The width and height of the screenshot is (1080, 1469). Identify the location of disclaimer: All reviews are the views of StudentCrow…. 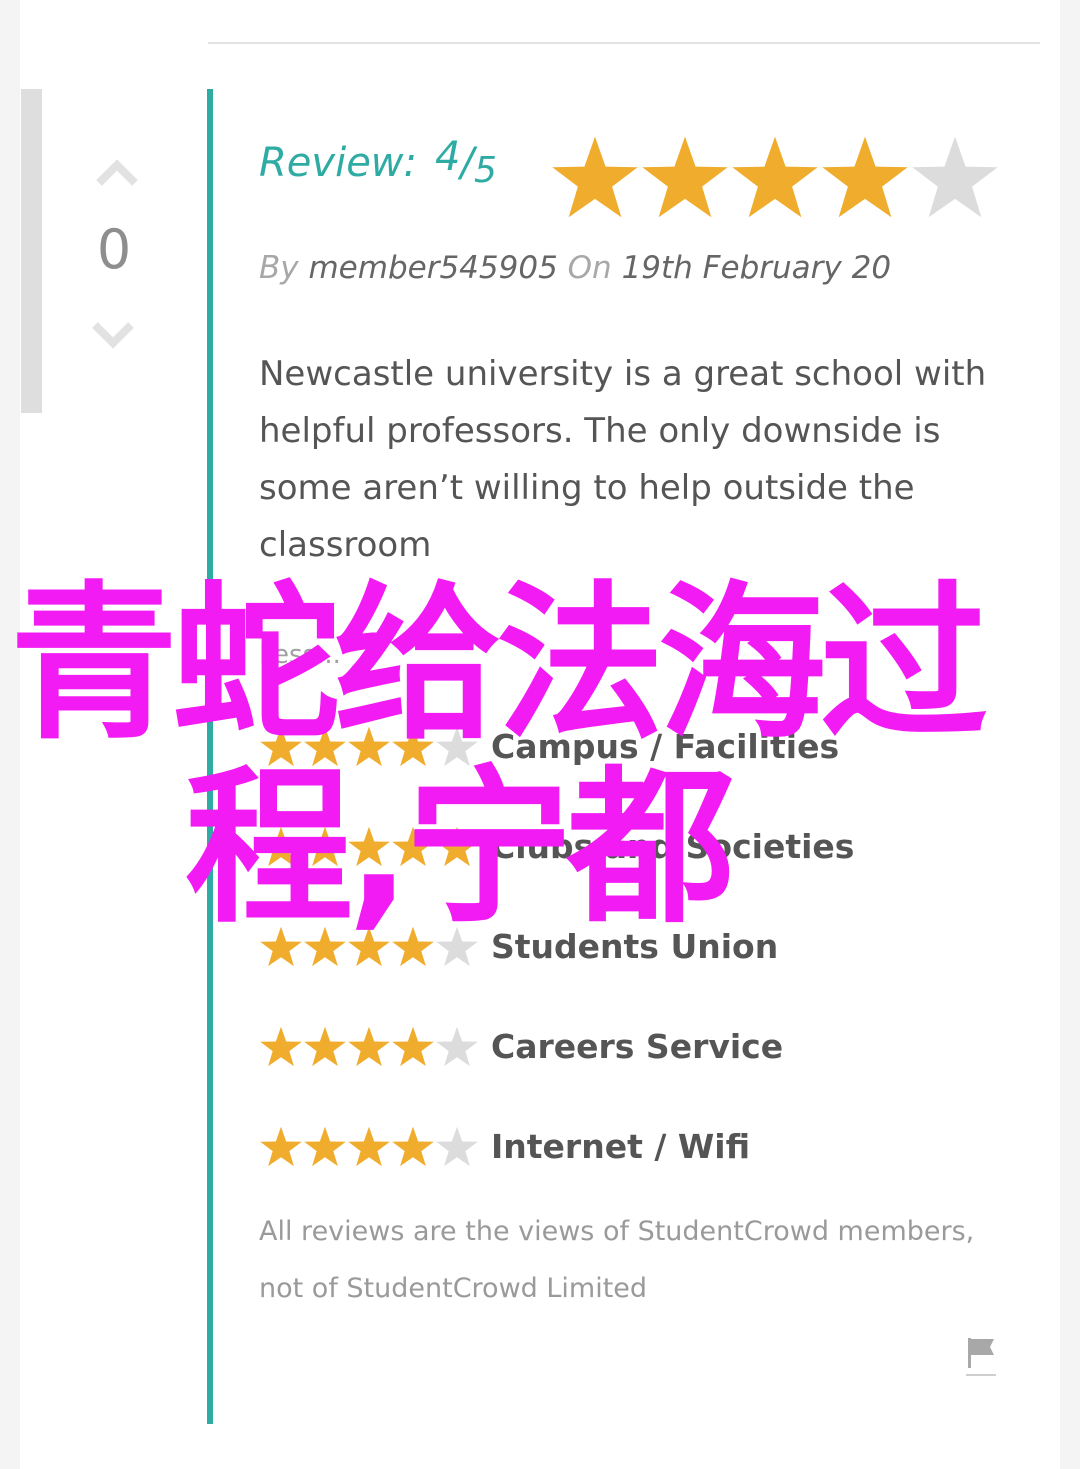
(617, 1260).